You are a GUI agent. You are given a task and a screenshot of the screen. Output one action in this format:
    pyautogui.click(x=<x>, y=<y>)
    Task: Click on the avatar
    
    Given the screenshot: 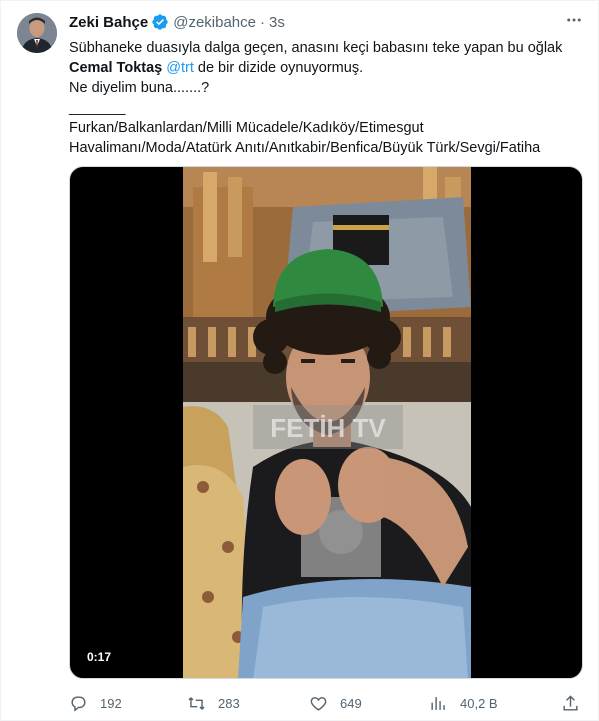 What is the action you would take?
    pyautogui.click(x=37, y=33)
    